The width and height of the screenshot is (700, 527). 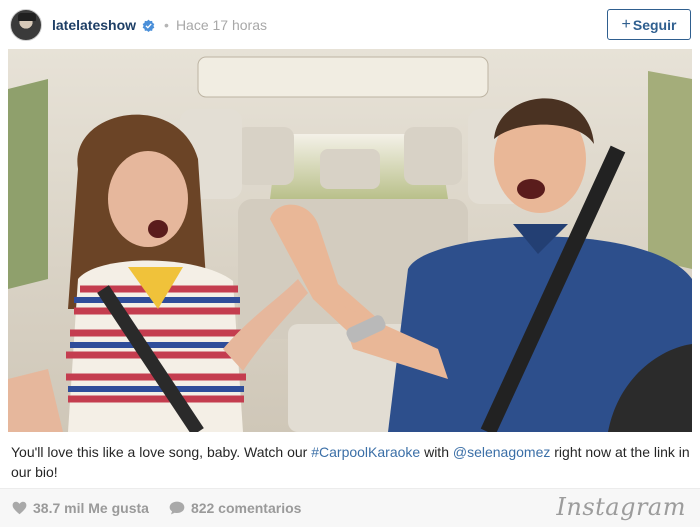 What do you see at coordinates (502, 452) in the screenshot?
I see `mention-link: @selenagomez` at bounding box center [502, 452].